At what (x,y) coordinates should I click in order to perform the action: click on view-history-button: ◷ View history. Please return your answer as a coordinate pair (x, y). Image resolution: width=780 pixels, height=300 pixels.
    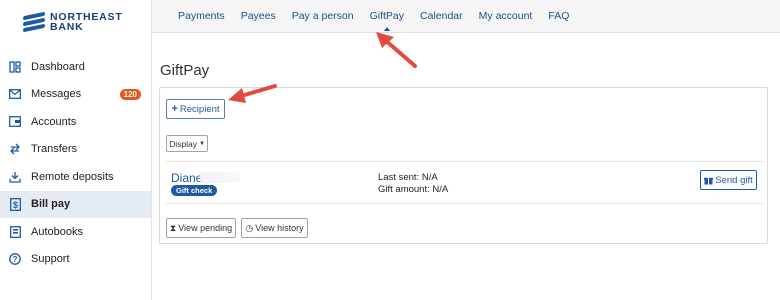
    Looking at the image, I should click on (274, 228).